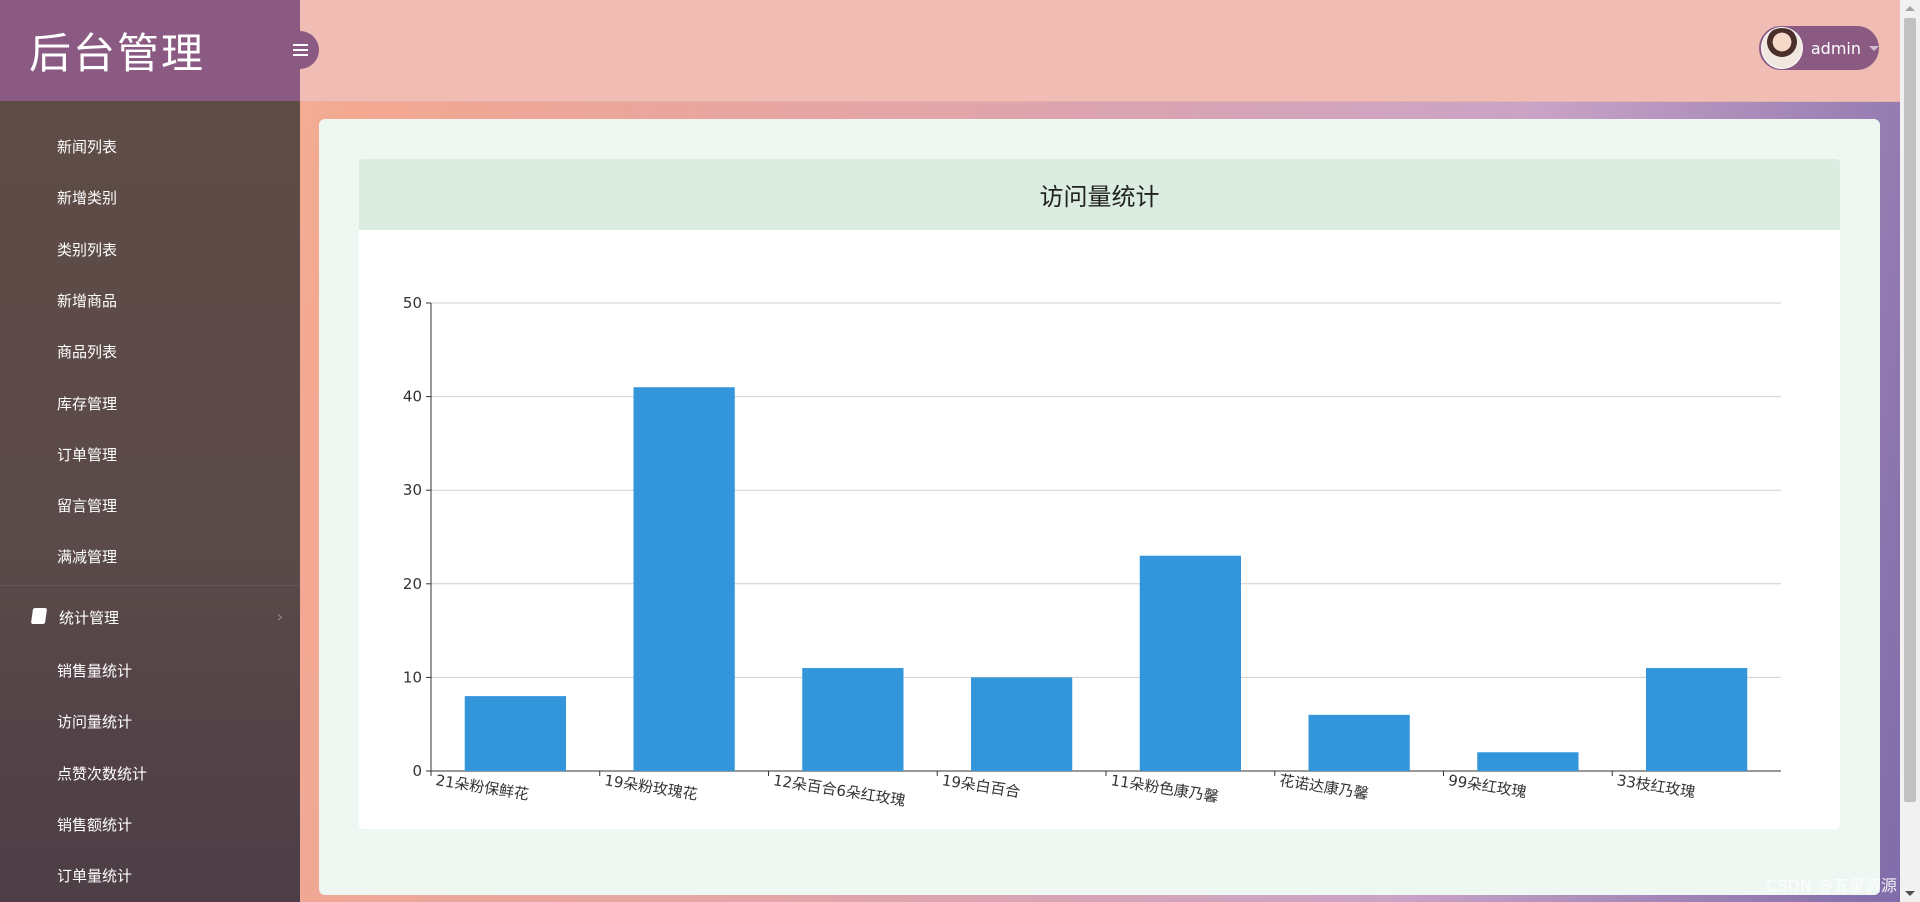  Describe the element at coordinates (482, 787) in the screenshot. I see `x-tick-label: 21朵粉保鲜花` at that location.